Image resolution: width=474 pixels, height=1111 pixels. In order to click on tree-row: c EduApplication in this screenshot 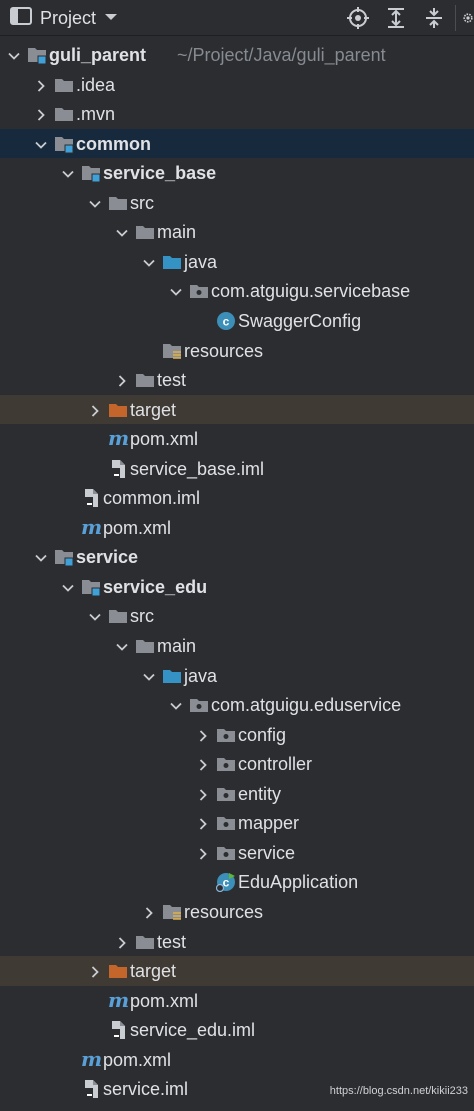, I will do `click(237, 882)`.